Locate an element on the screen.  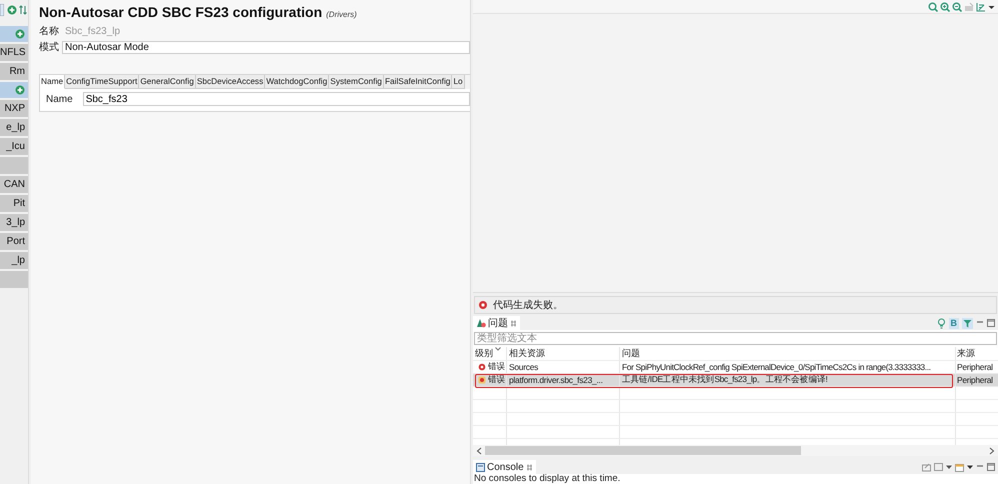
scrollbar-thumb is located at coordinates (643, 450).